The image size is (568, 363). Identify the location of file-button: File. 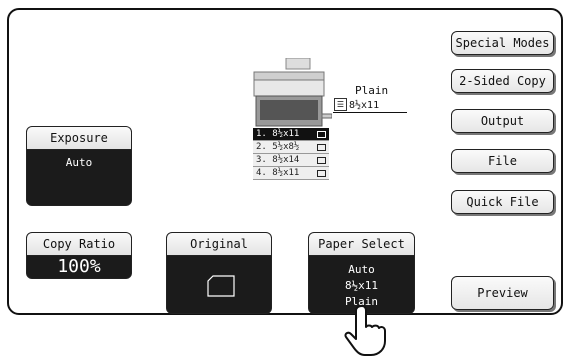
(502, 161).